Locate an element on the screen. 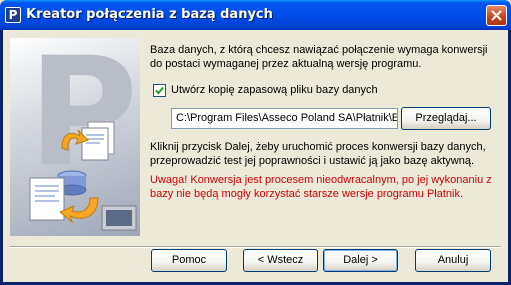  close-icon is located at coordinates (496, 15).